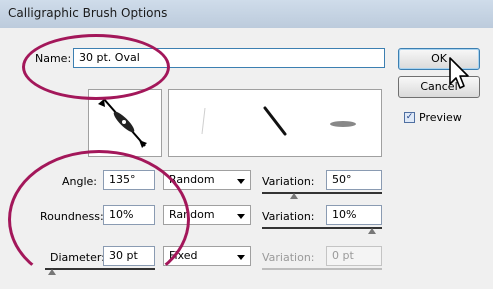  What do you see at coordinates (207, 256) in the screenshot?
I see `diameter-mode-select: Fixed` at bounding box center [207, 256].